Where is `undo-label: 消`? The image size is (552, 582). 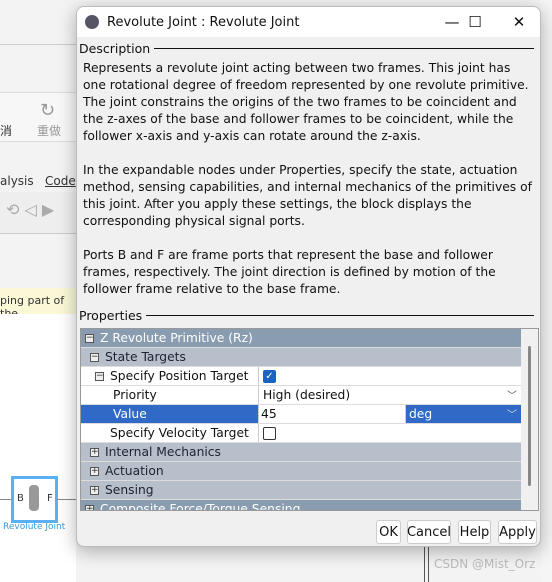 undo-label: 消 is located at coordinates (6, 130).